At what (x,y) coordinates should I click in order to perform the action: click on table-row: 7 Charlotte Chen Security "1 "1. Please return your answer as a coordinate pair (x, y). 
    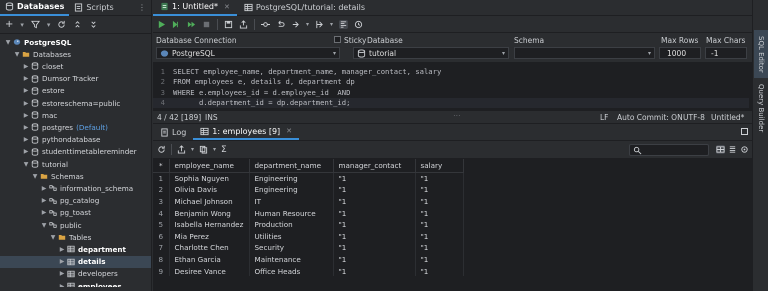
    Looking at the image, I should click on (308, 248).